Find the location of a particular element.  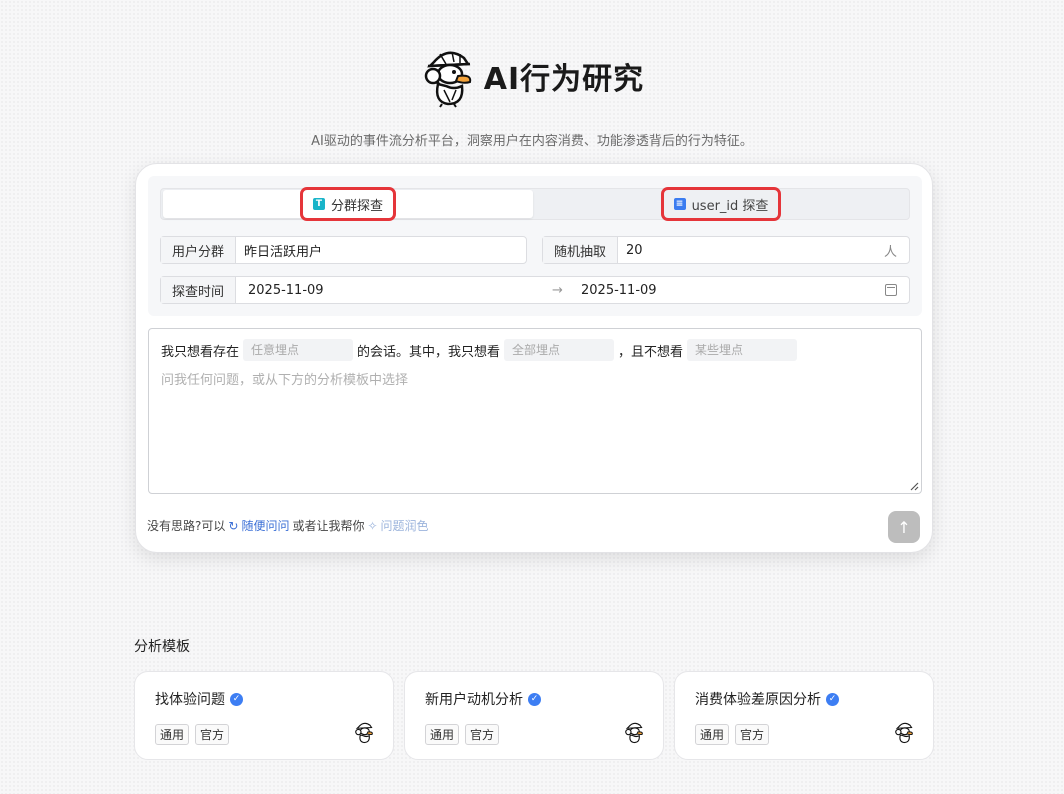

date-end: 2025-11-09 is located at coordinates (619, 290).